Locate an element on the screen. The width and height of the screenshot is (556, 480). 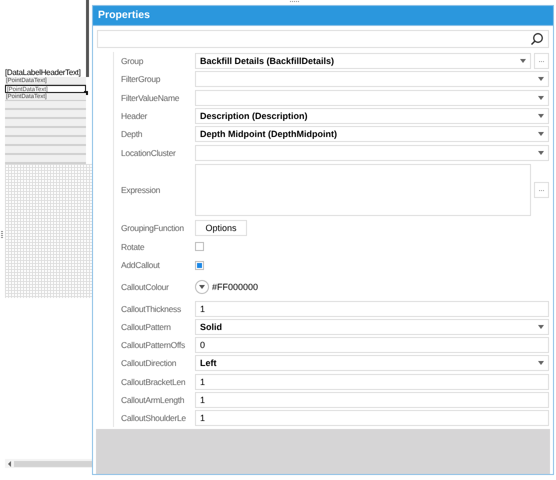
property-label: Rotate is located at coordinates (133, 247).